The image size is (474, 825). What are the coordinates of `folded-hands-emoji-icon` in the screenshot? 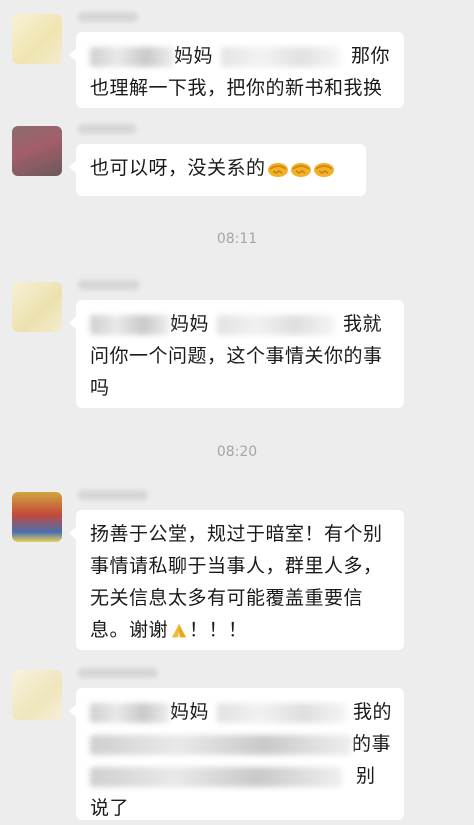 It's located at (179, 630).